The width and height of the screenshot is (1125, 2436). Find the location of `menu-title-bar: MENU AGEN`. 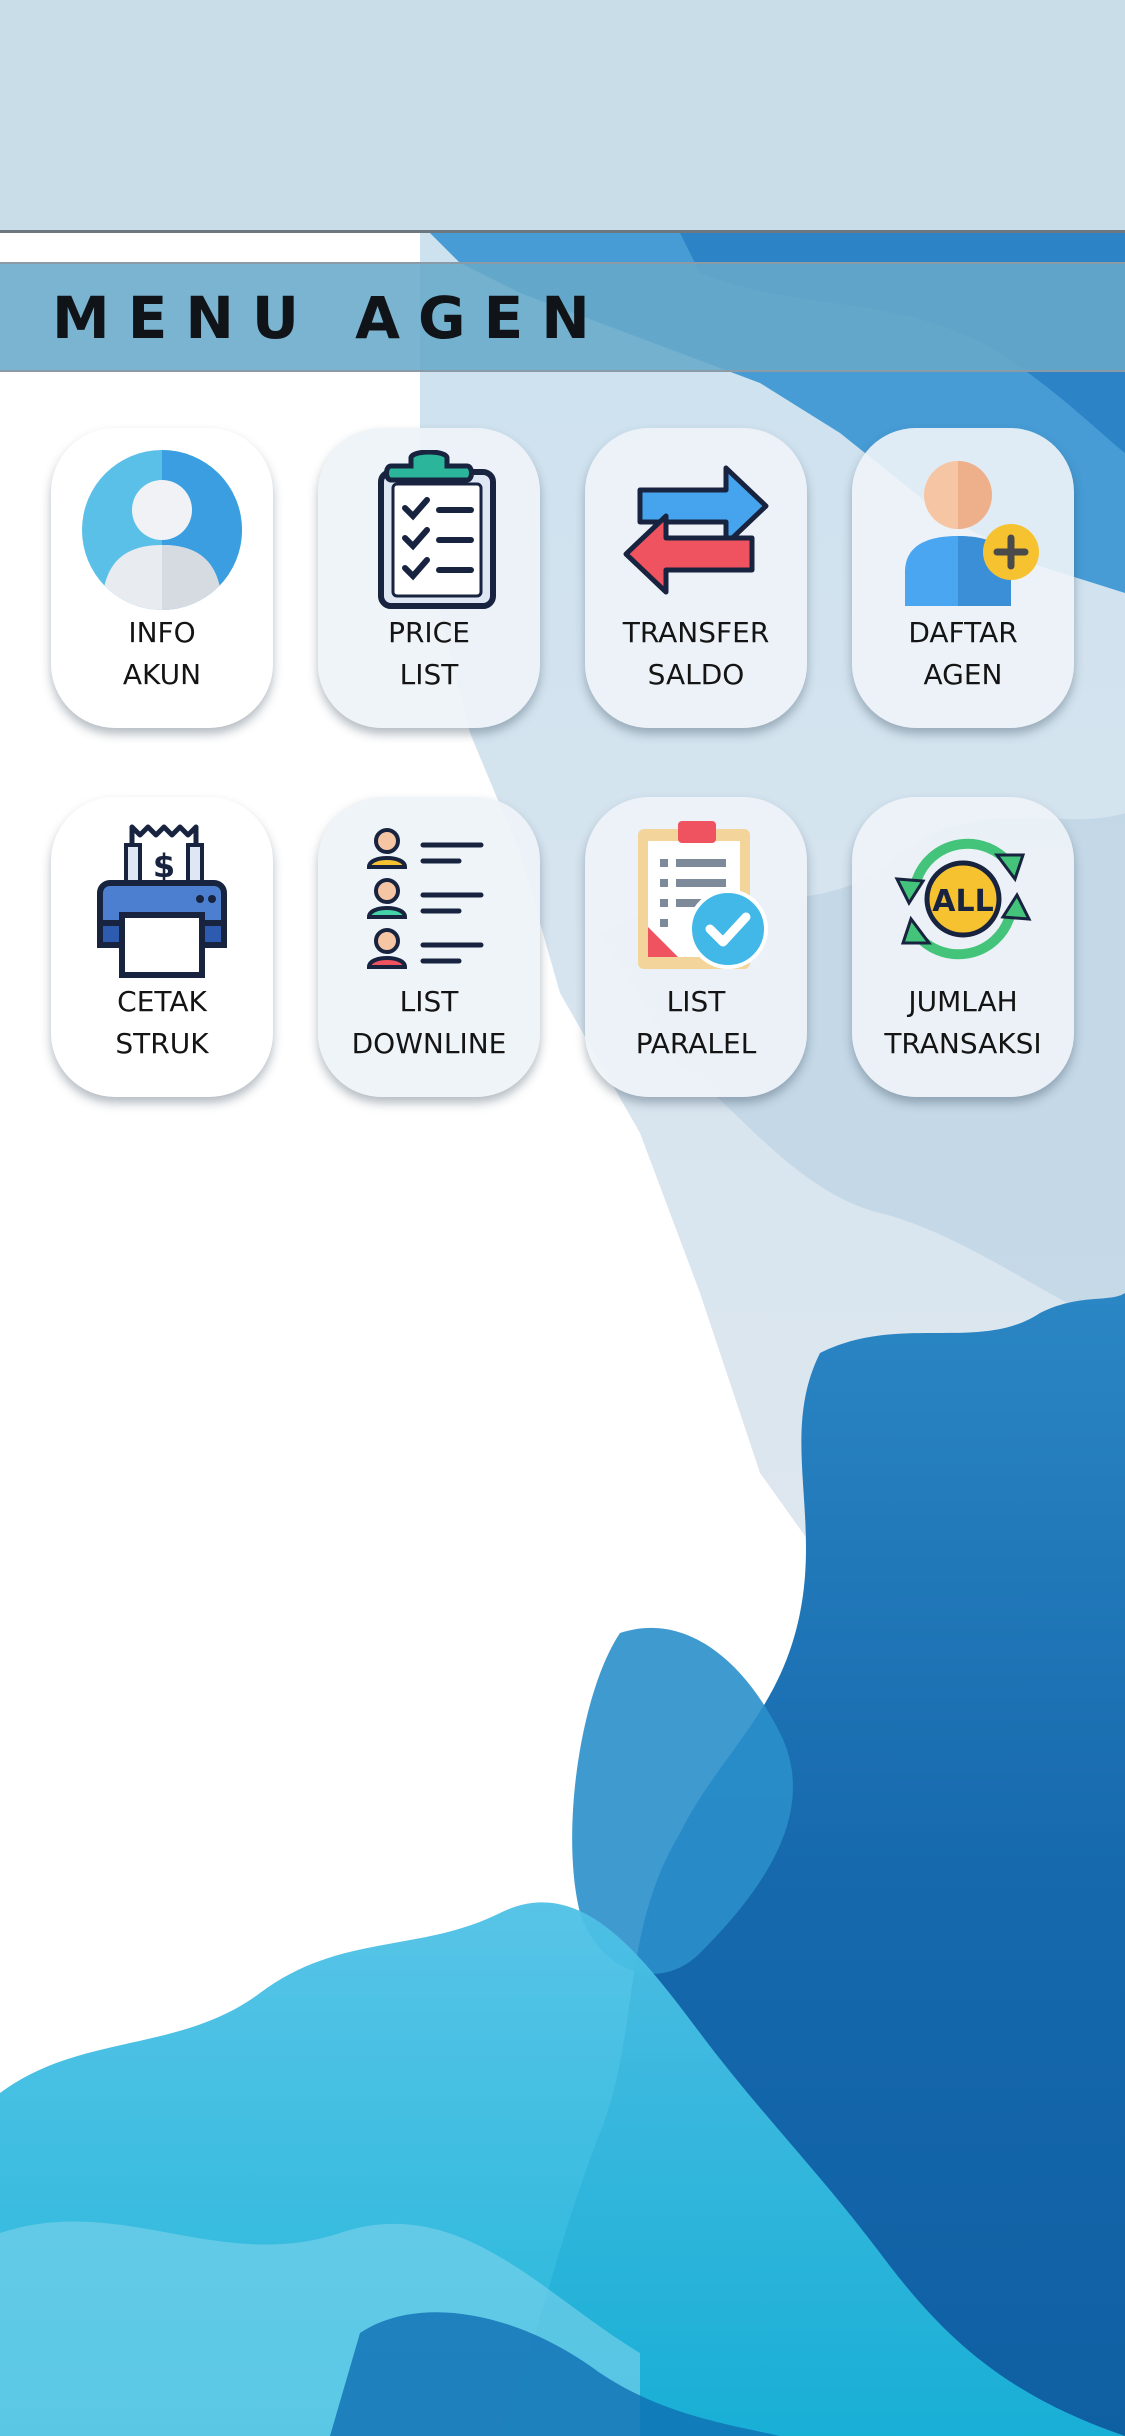

menu-title-bar: MENU AGEN is located at coordinates (562, 317).